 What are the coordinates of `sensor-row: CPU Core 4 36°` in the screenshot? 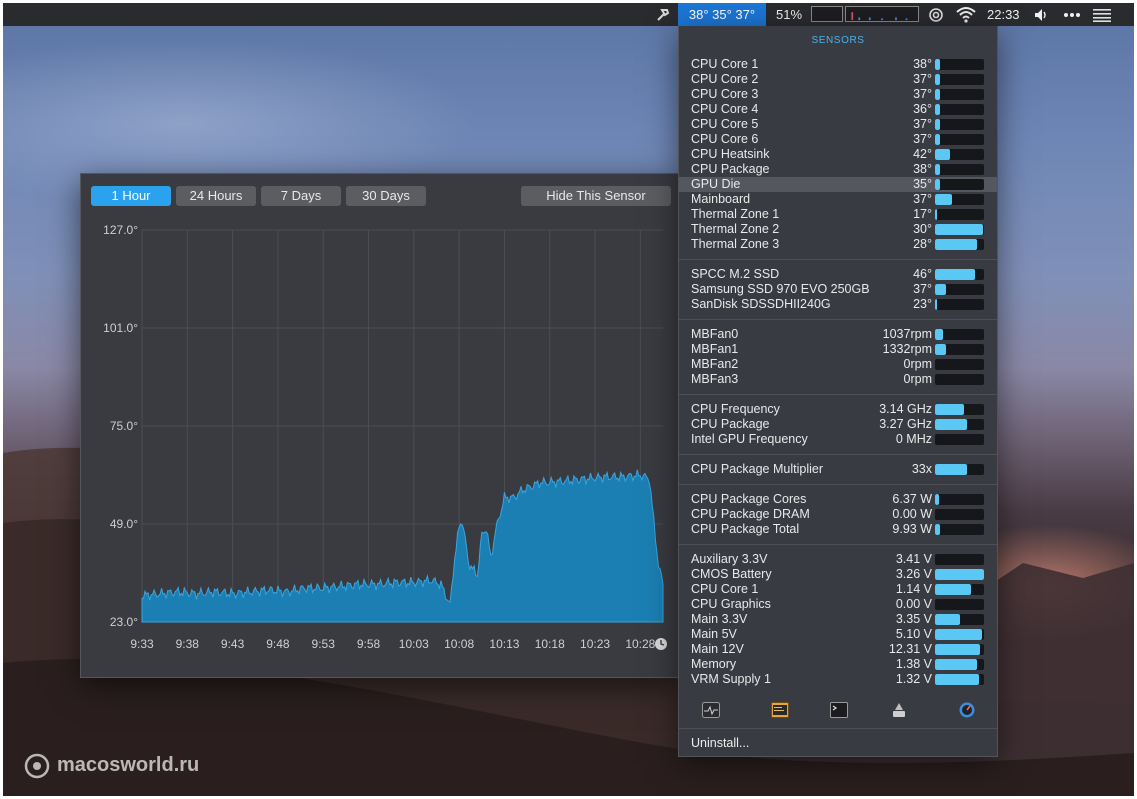 It's located at (838, 109).